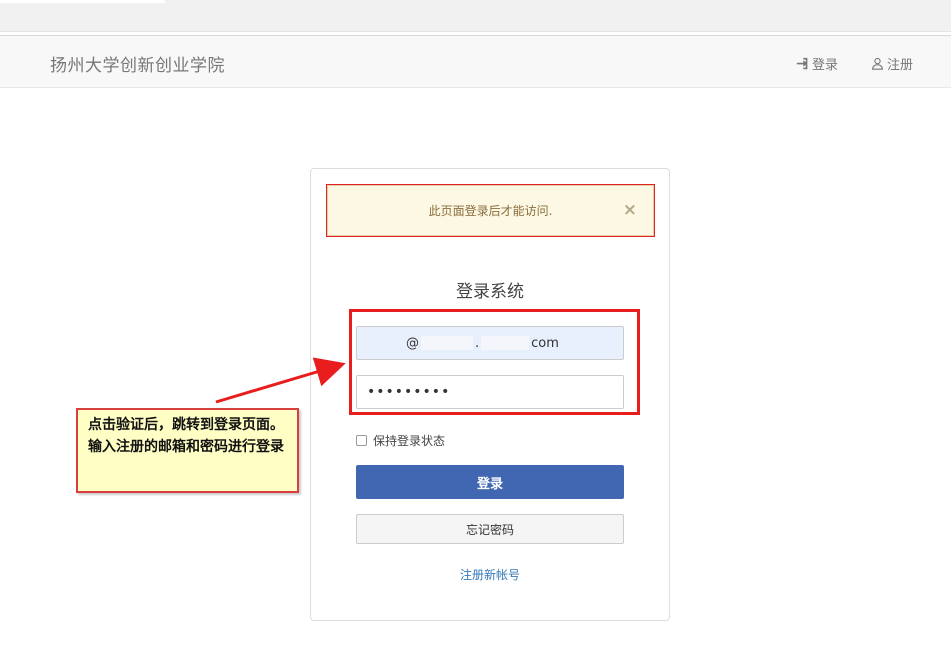 Image resolution: width=951 pixels, height=650 pixels. I want to click on nav-login-label: 登录, so click(825, 65).